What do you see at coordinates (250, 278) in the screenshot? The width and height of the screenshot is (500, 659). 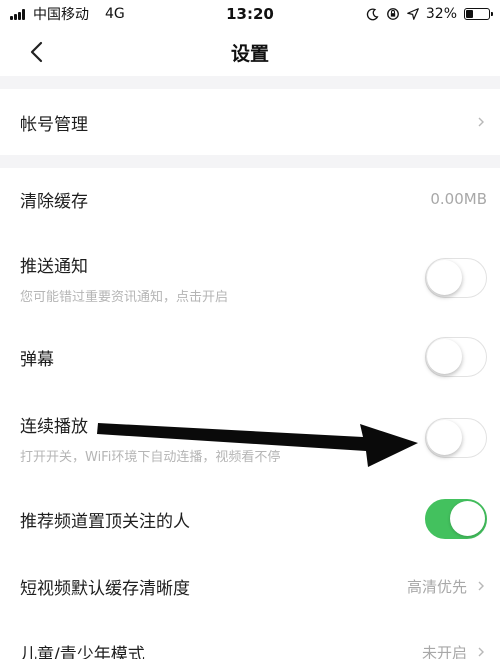 I see `row-push-notifications: 推送通知 您可能错过重要资讯通知，点击开启` at bounding box center [250, 278].